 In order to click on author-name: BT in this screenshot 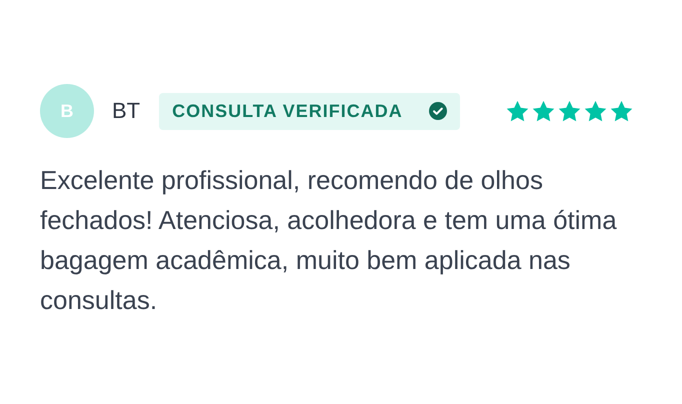, I will do `click(126, 111)`.